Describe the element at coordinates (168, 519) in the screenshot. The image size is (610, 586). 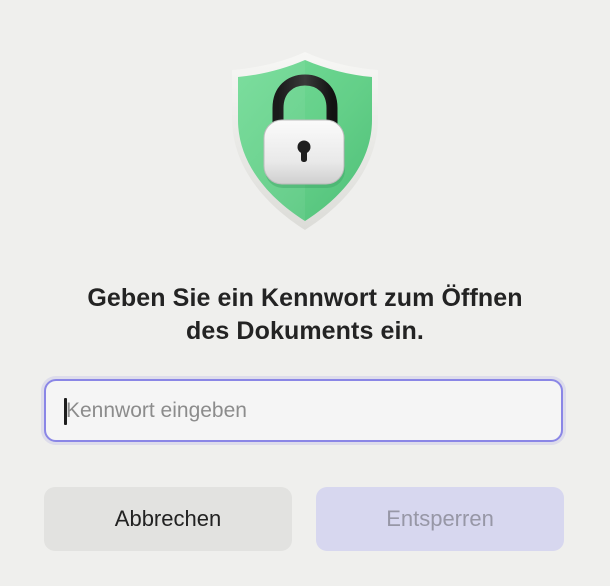
I see `cancel-button: Abbrechen` at that location.